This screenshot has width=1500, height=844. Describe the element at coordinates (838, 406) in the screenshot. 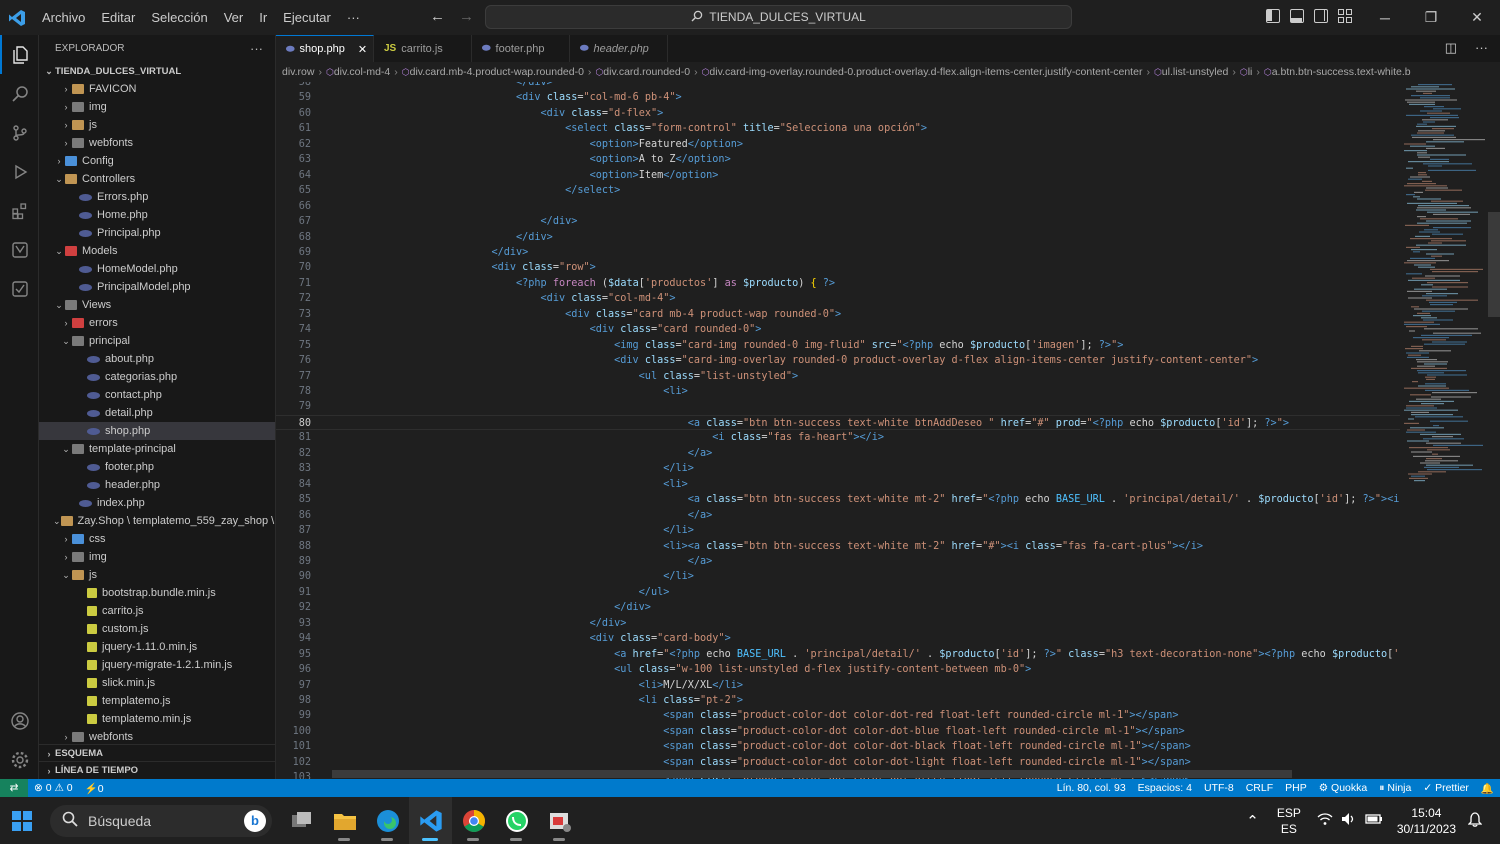

I see `code-line: 79` at that location.